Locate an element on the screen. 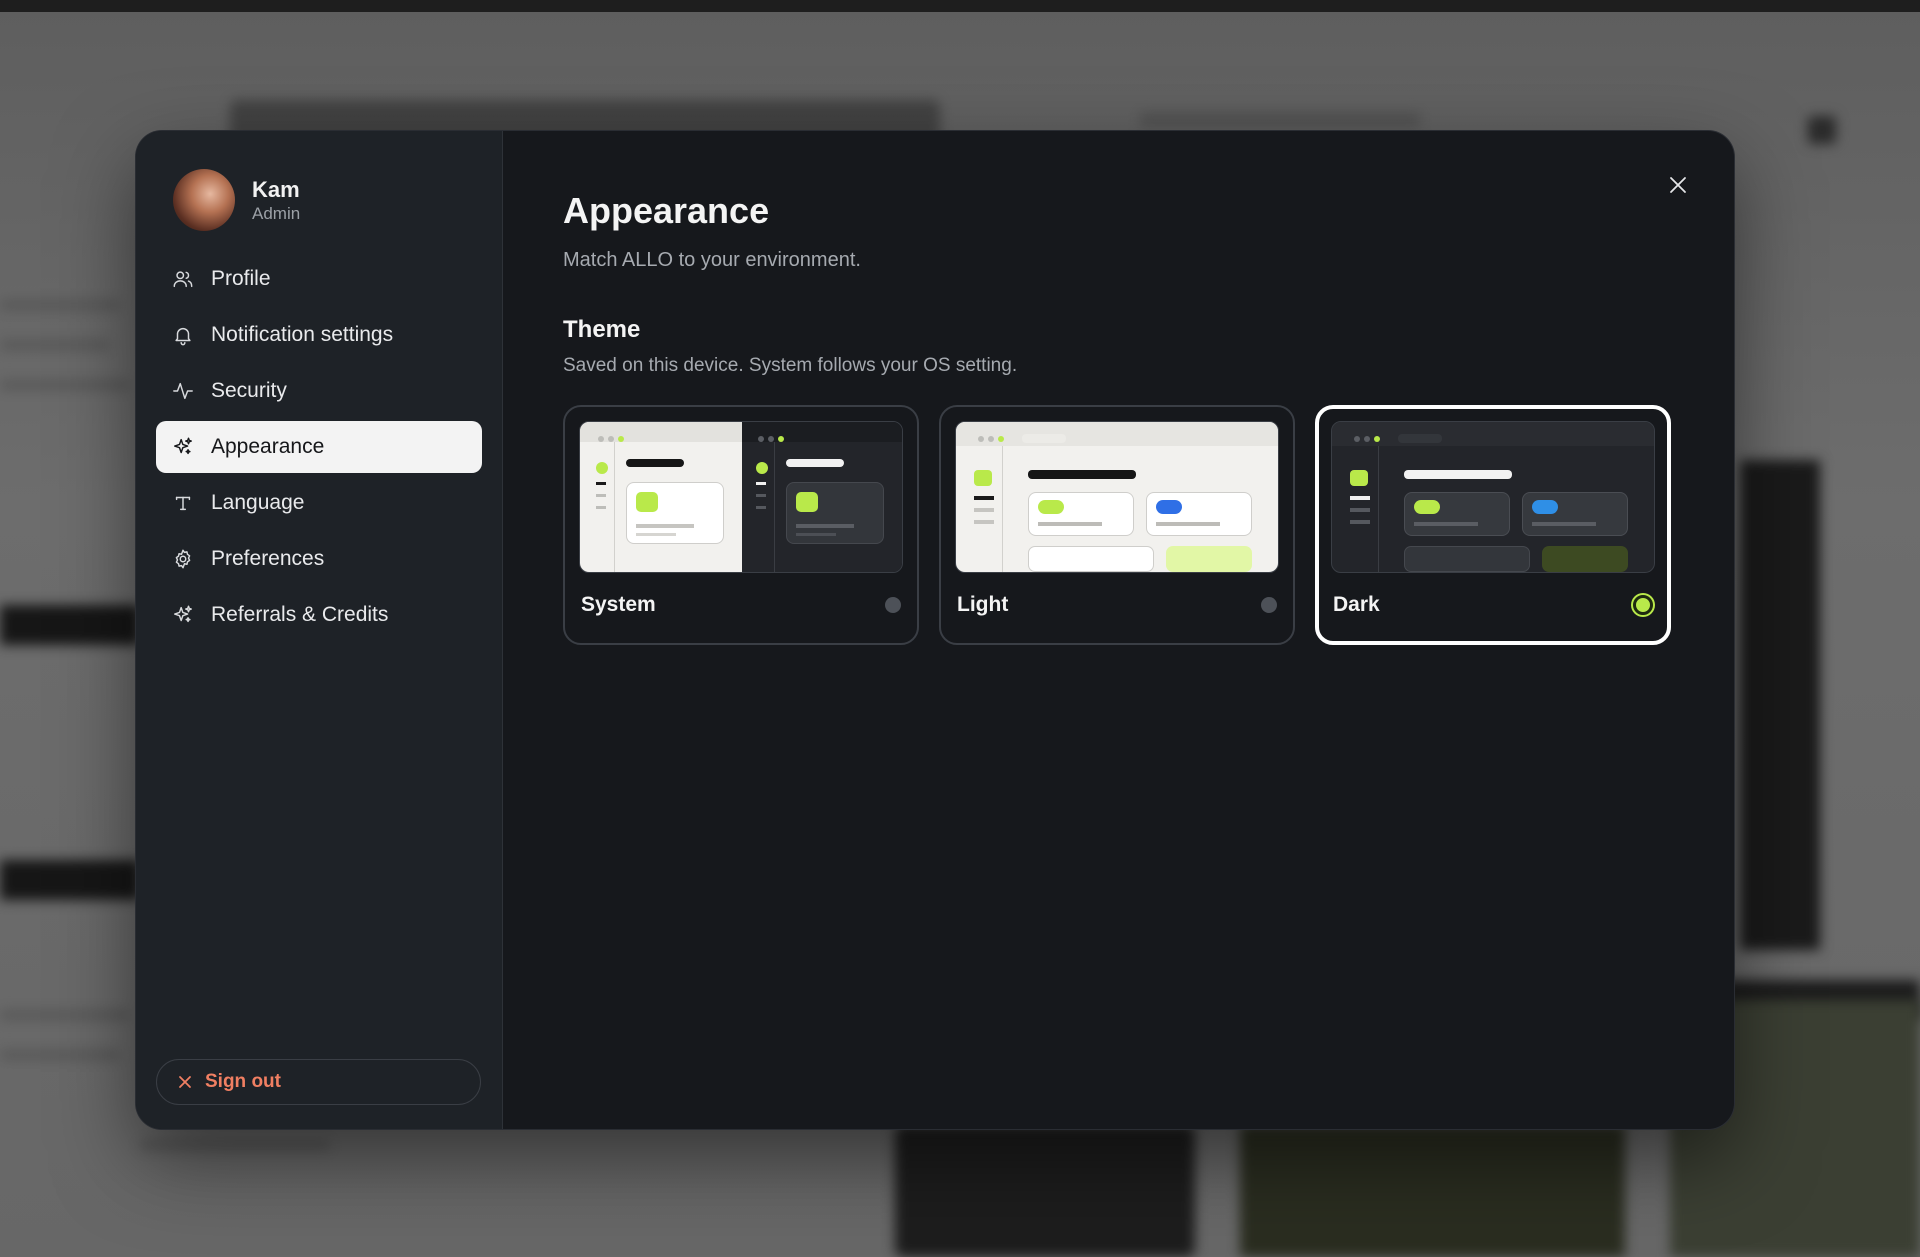 The height and width of the screenshot is (1257, 1920). theme-options: System Light Dark is located at coordinates (1148, 525).